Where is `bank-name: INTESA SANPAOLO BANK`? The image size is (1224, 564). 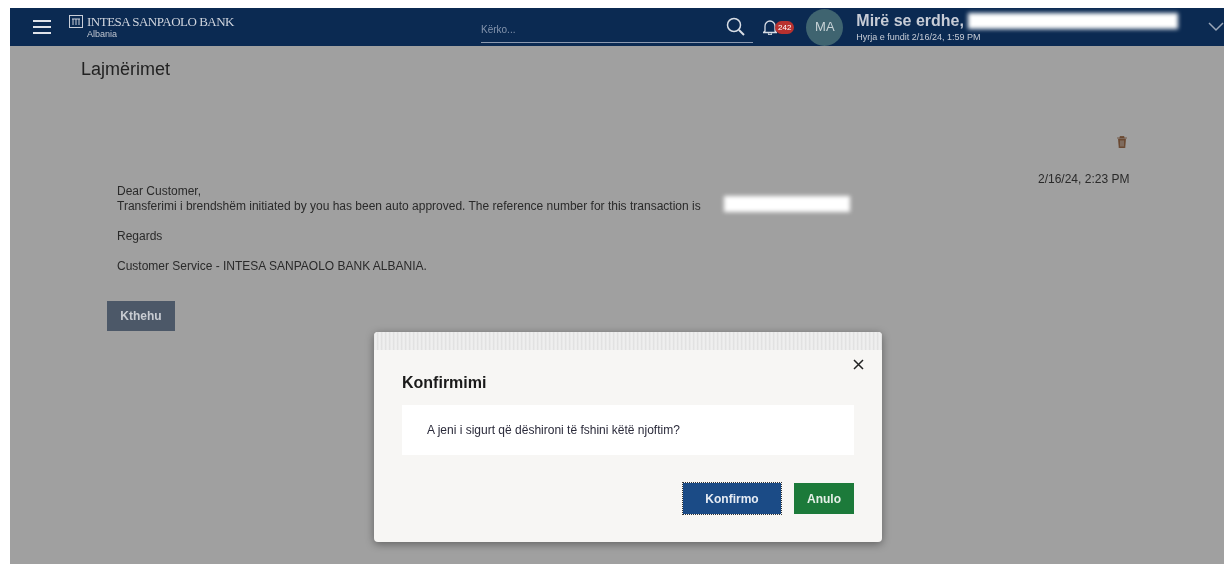 bank-name: INTESA SANPAOLO BANK is located at coordinates (160, 21).